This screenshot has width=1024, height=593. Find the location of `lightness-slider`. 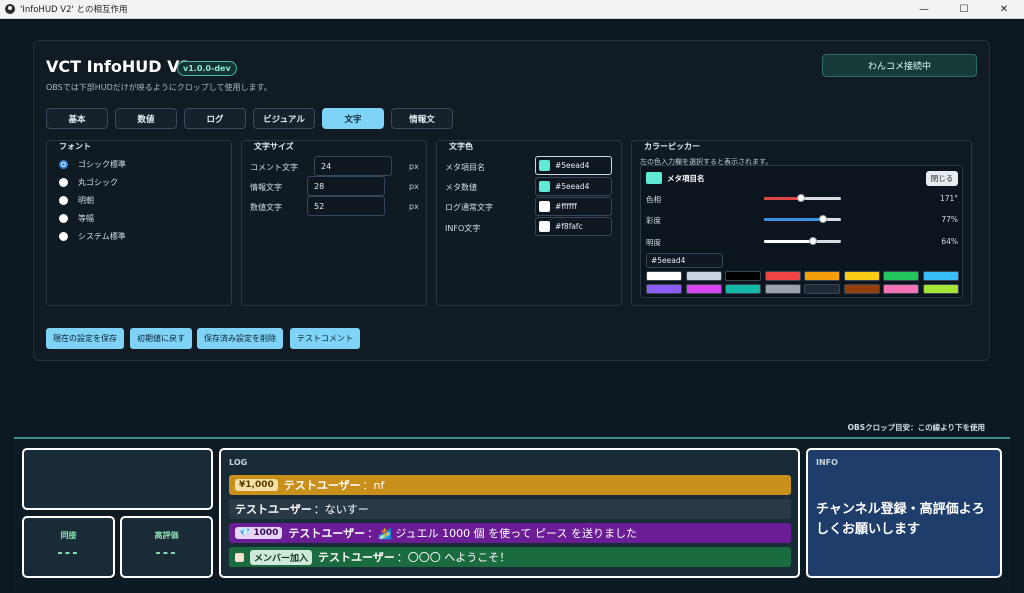

lightness-slider is located at coordinates (802, 241).